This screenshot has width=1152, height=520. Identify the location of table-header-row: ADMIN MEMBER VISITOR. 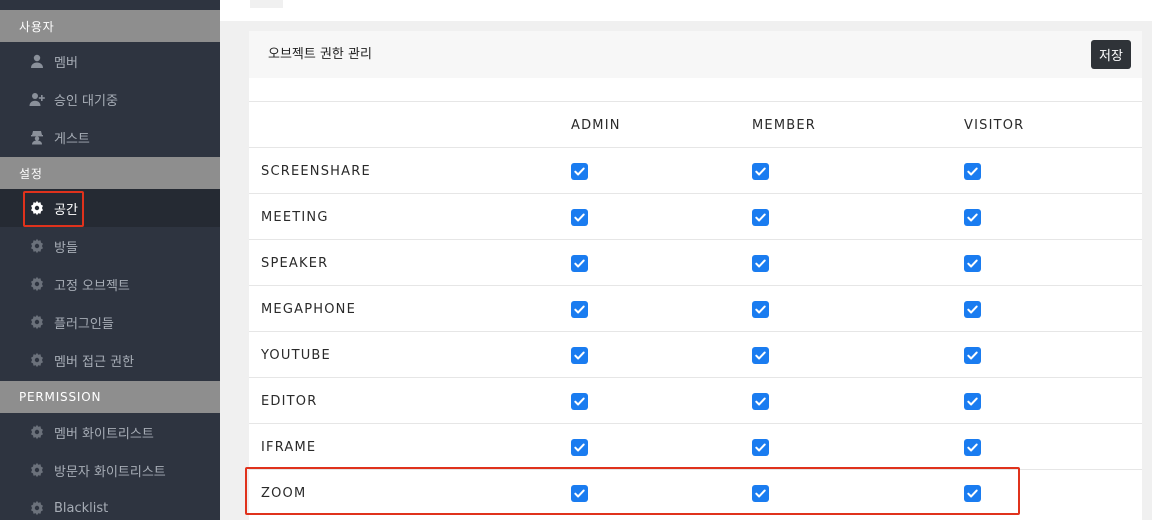
(695, 124).